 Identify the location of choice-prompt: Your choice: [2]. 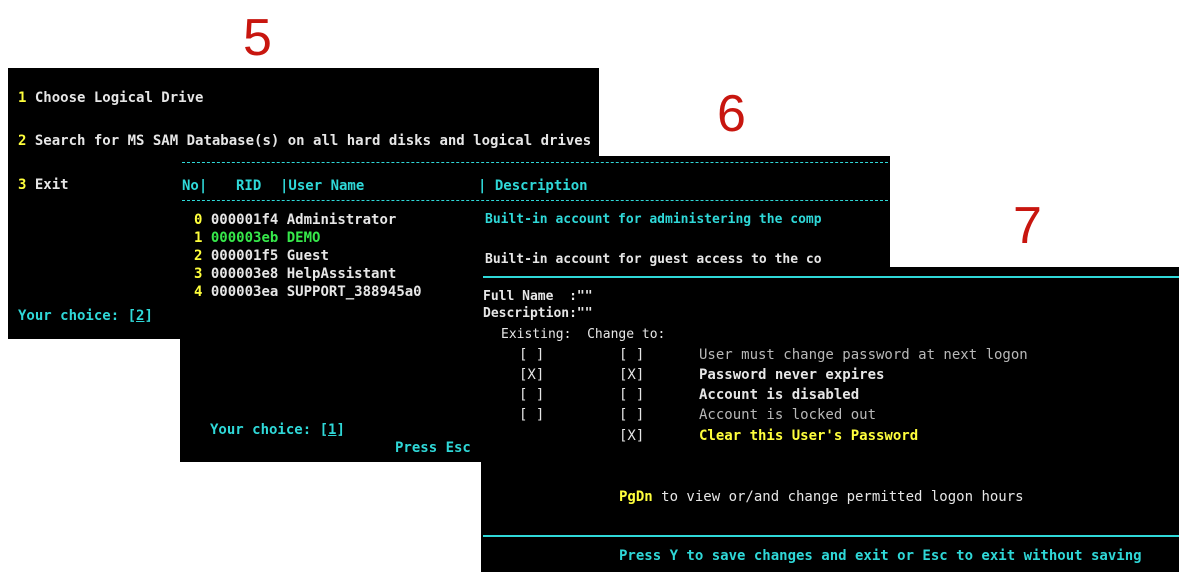
(85, 316).